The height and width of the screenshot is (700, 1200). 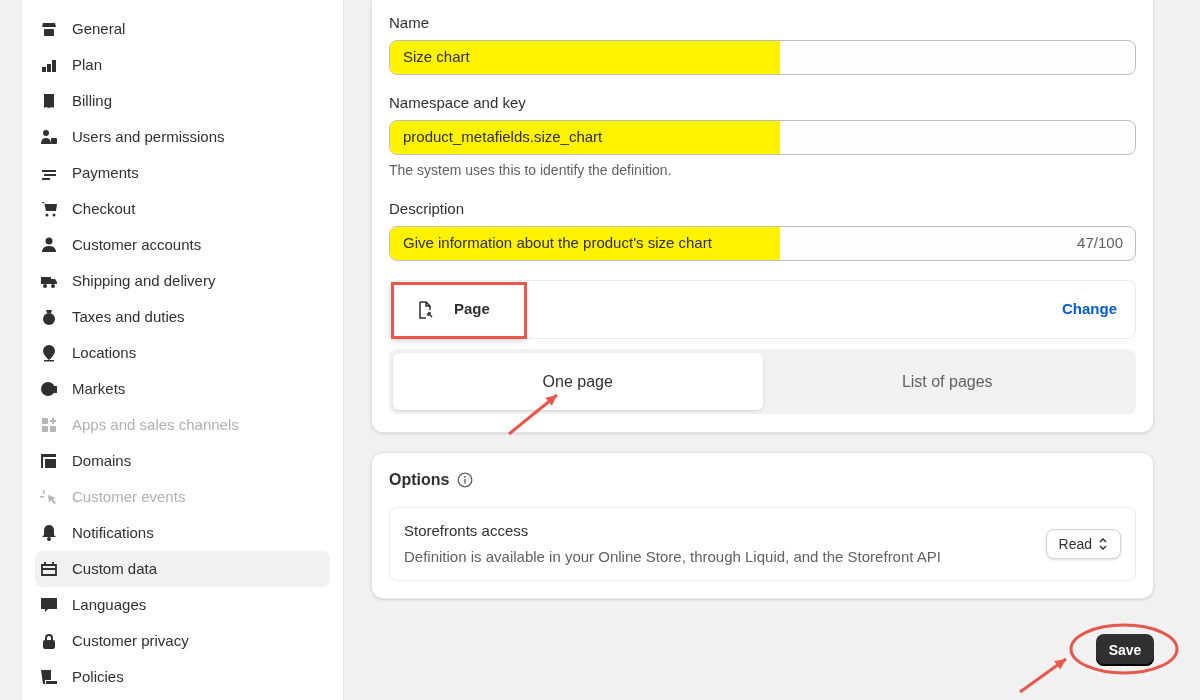 What do you see at coordinates (1103, 544) in the screenshot?
I see `chevron-up-down-icon` at bounding box center [1103, 544].